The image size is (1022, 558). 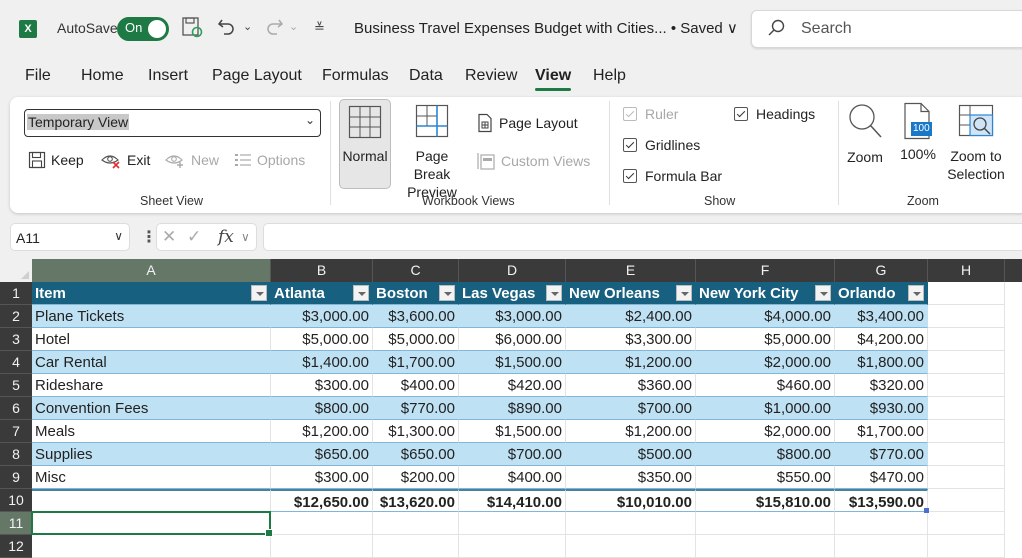 I want to click on item-name-cell: Supplies, so click(x=151, y=454).